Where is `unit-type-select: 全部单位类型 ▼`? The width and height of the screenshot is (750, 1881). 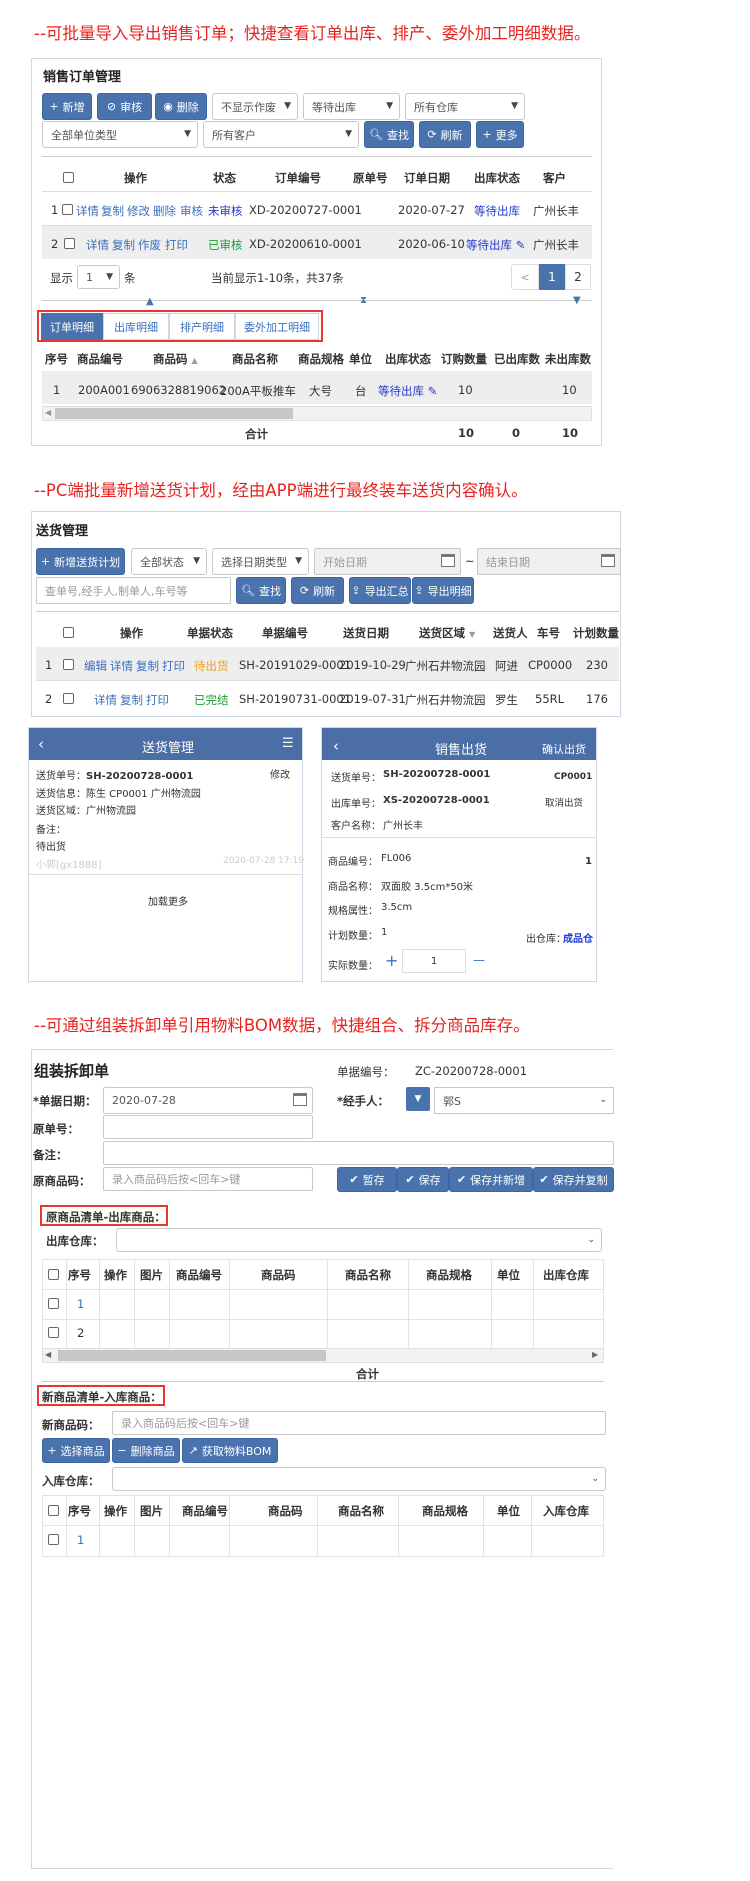 unit-type-select: 全部单位类型 ▼ is located at coordinates (120, 134).